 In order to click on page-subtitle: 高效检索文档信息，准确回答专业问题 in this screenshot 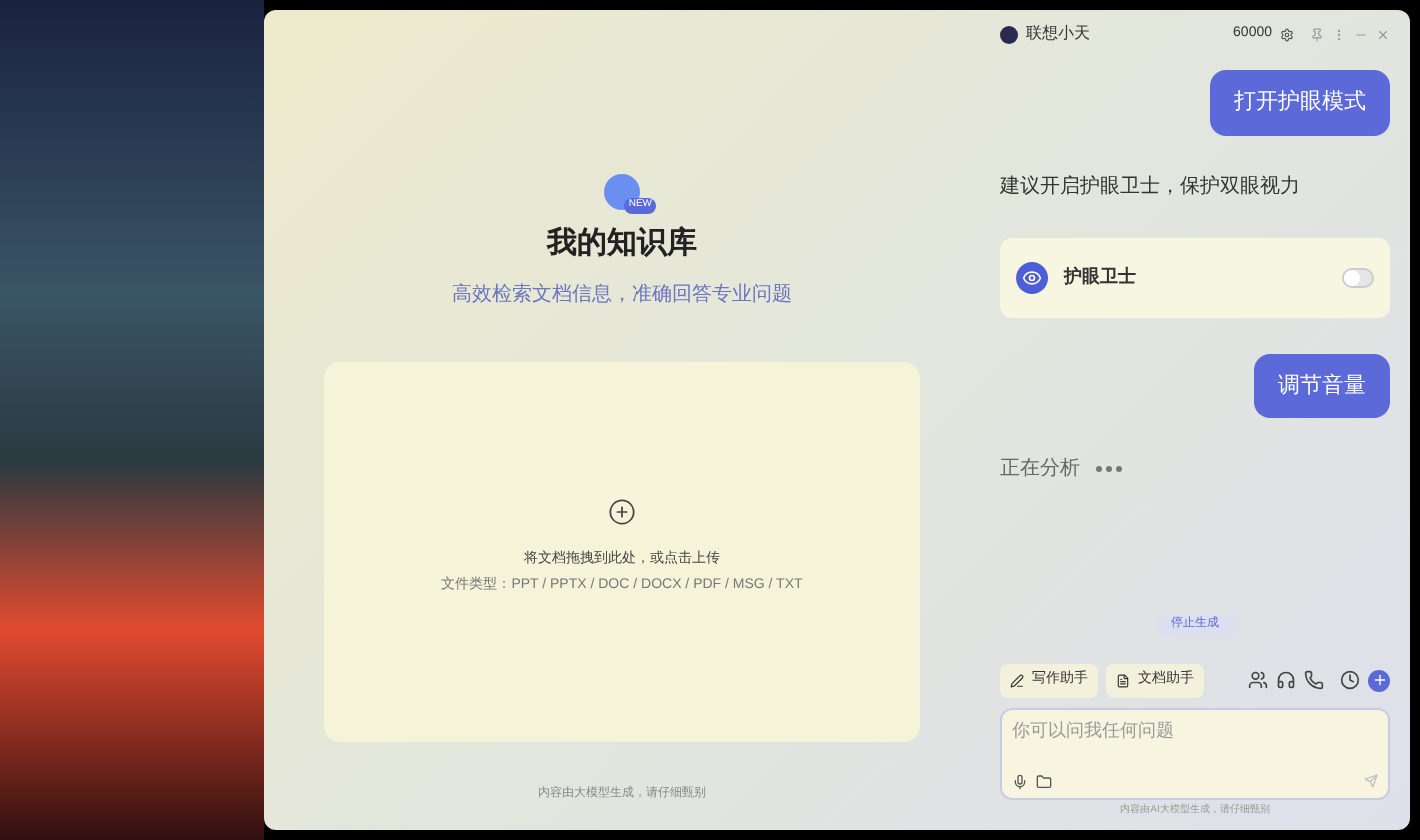, I will do `click(622, 295)`.